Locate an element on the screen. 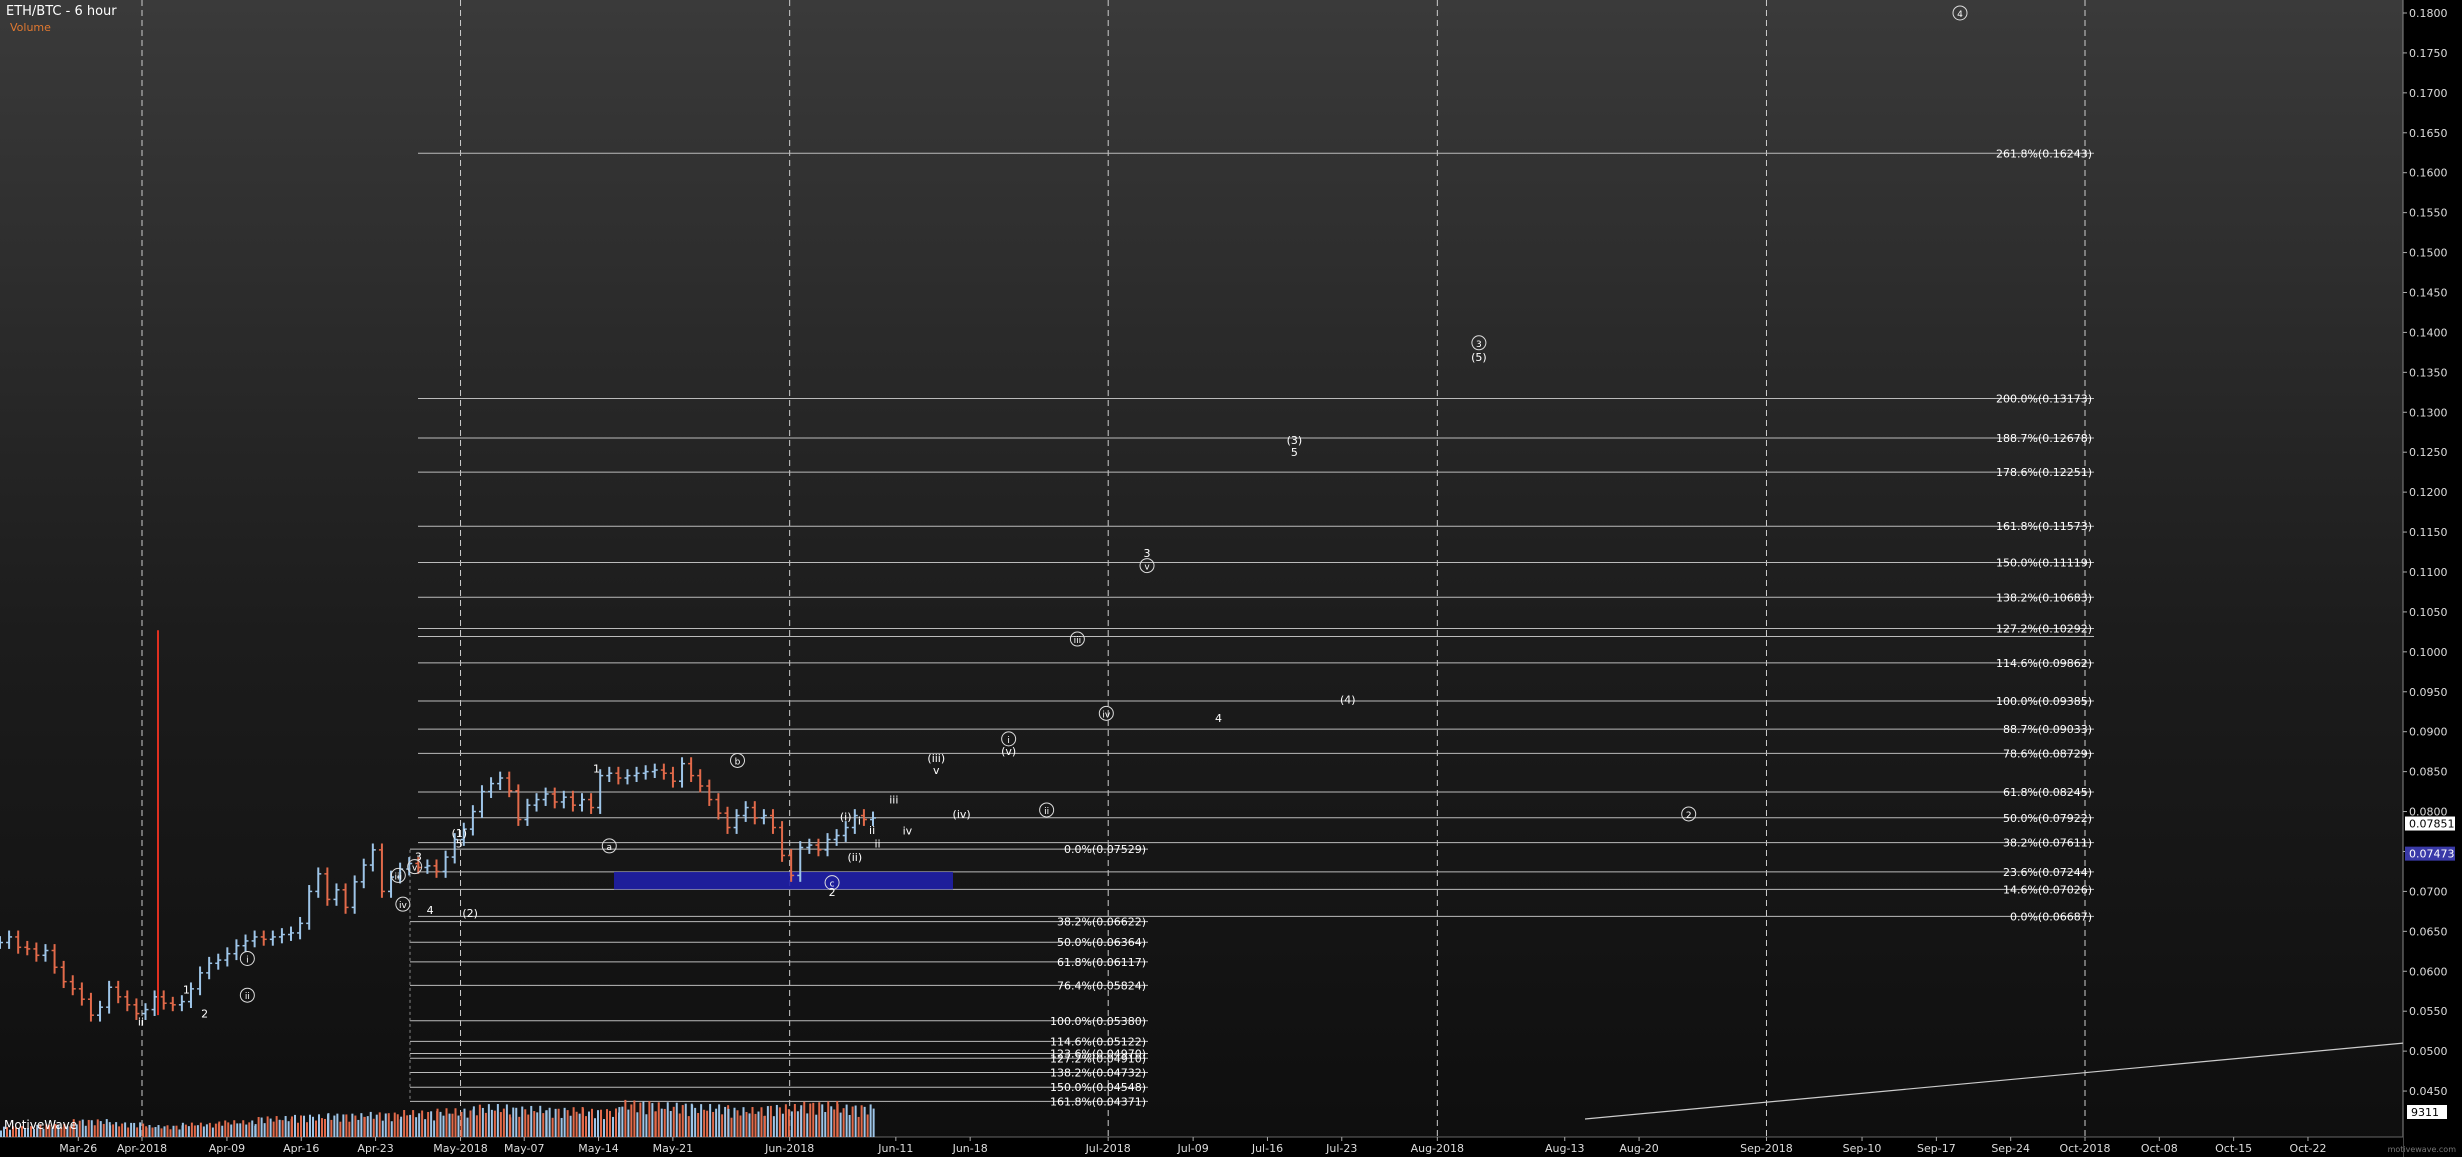 This screenshot has width=2462, height=1157. price-tick-label: 0.1150 is located at coordinates (2428, 532).